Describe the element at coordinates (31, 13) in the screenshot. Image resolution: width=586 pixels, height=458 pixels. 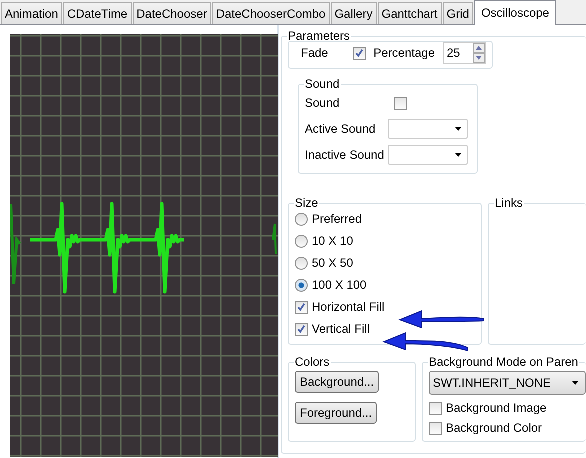
I see `tab: Animation` at that location.